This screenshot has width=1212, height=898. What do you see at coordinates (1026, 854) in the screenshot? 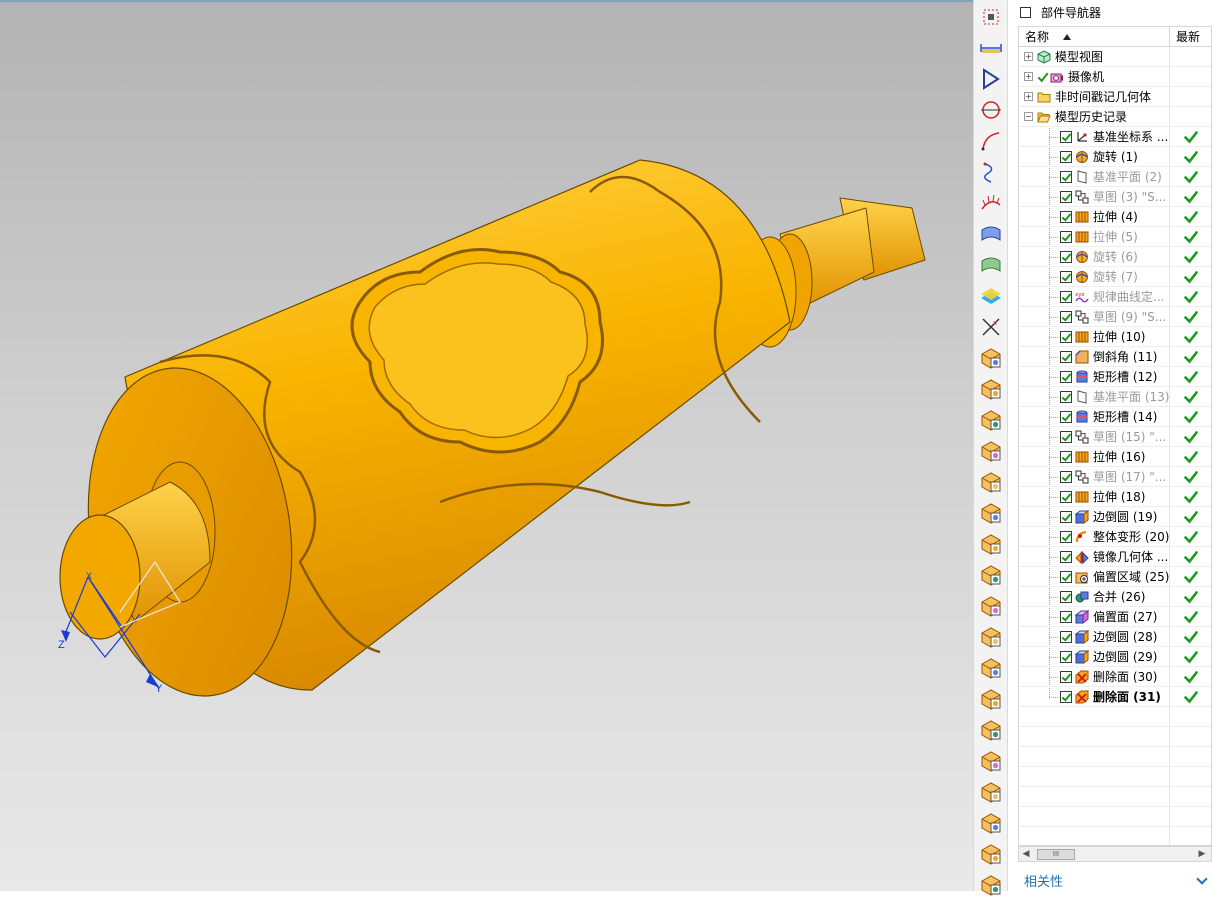
I see `scroll-left-icon: ◀` at bounding box center [1026, 854].